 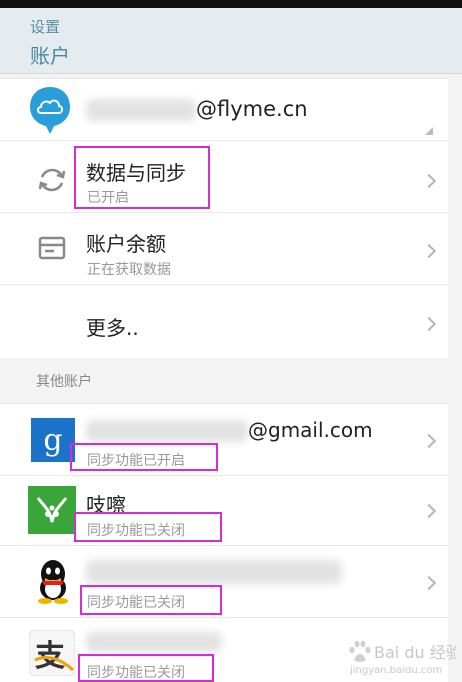 What do you see at coordinates (129, 270) in the screenshot?
I see `balance-status: 正在获取数据` at bounding box center [129, 270].